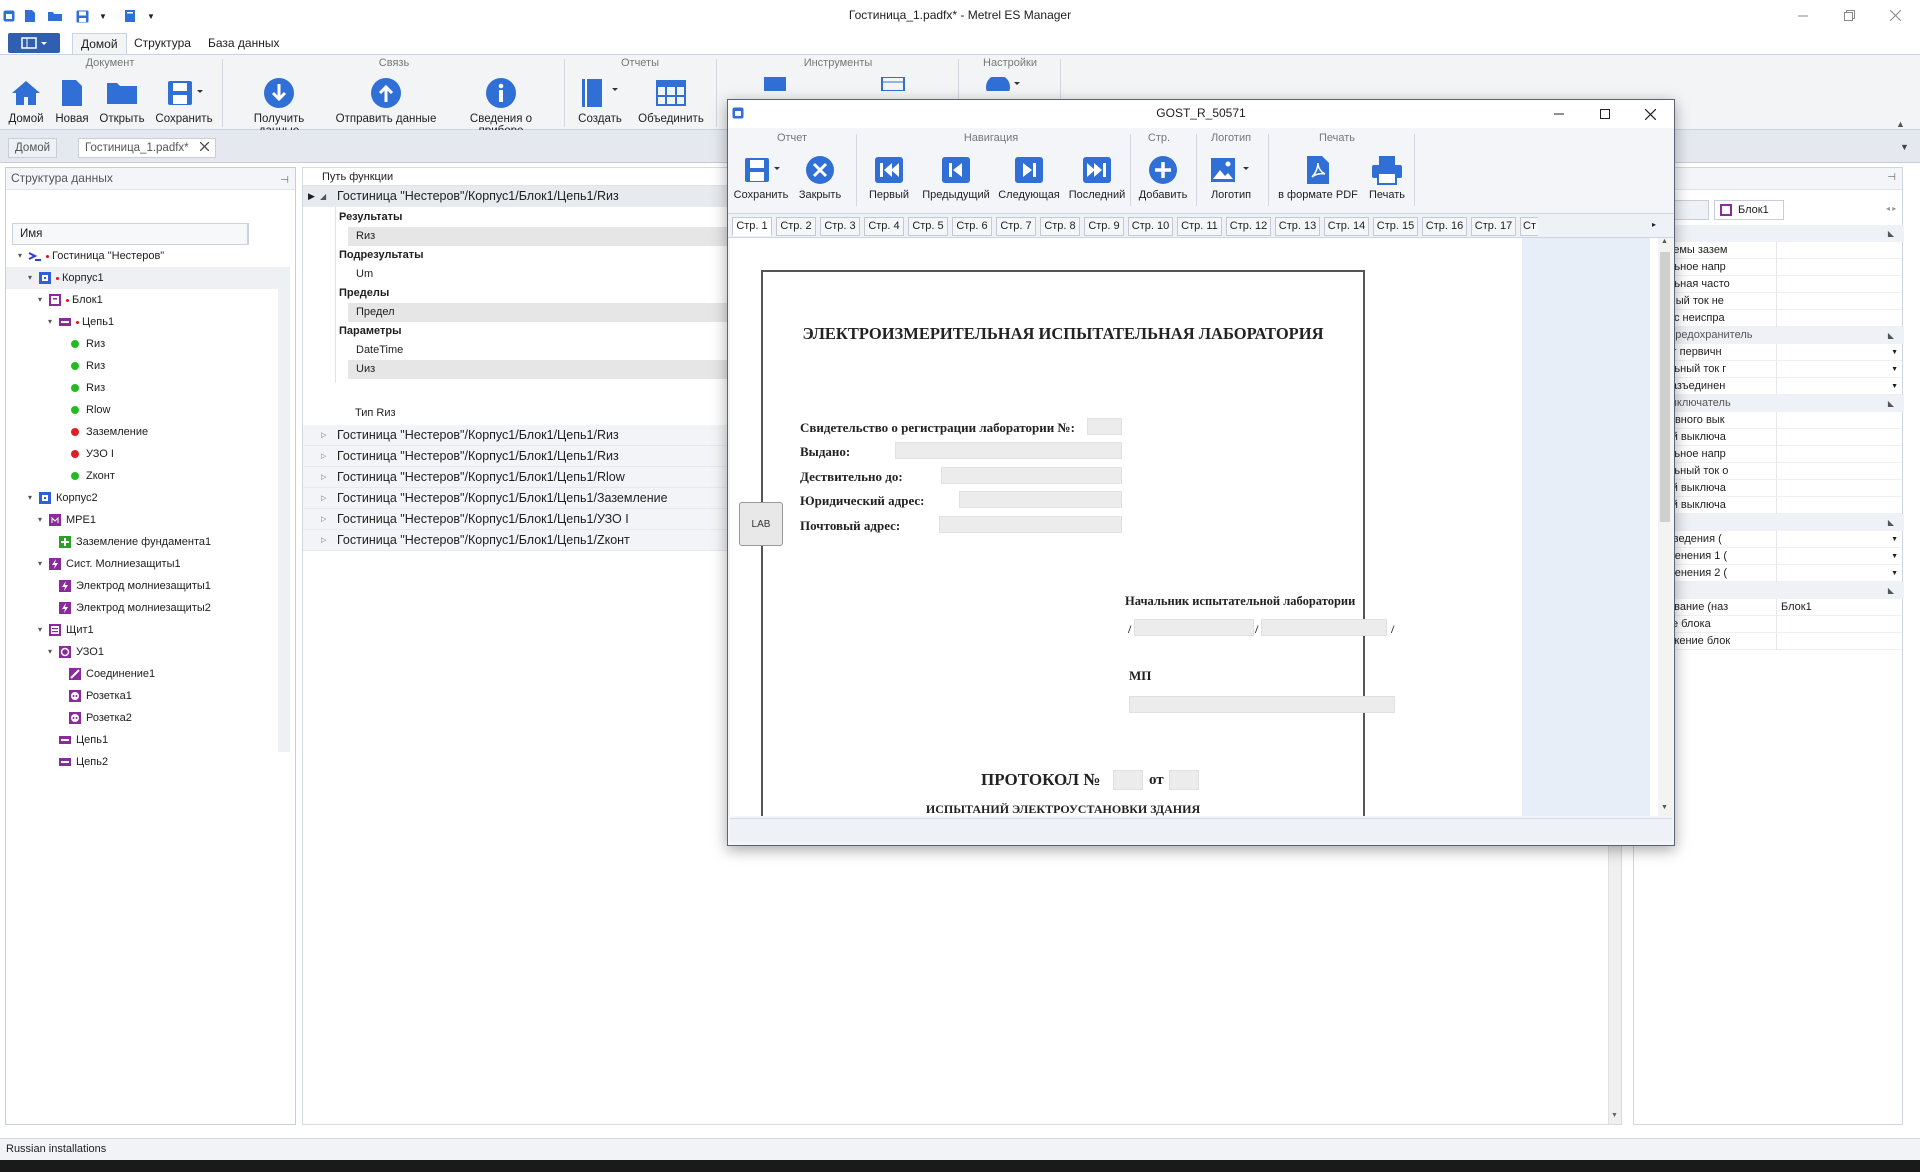  Describe the element at coordinates (1324, 627) in the screenshot. I see `signature-name-field` at that location.